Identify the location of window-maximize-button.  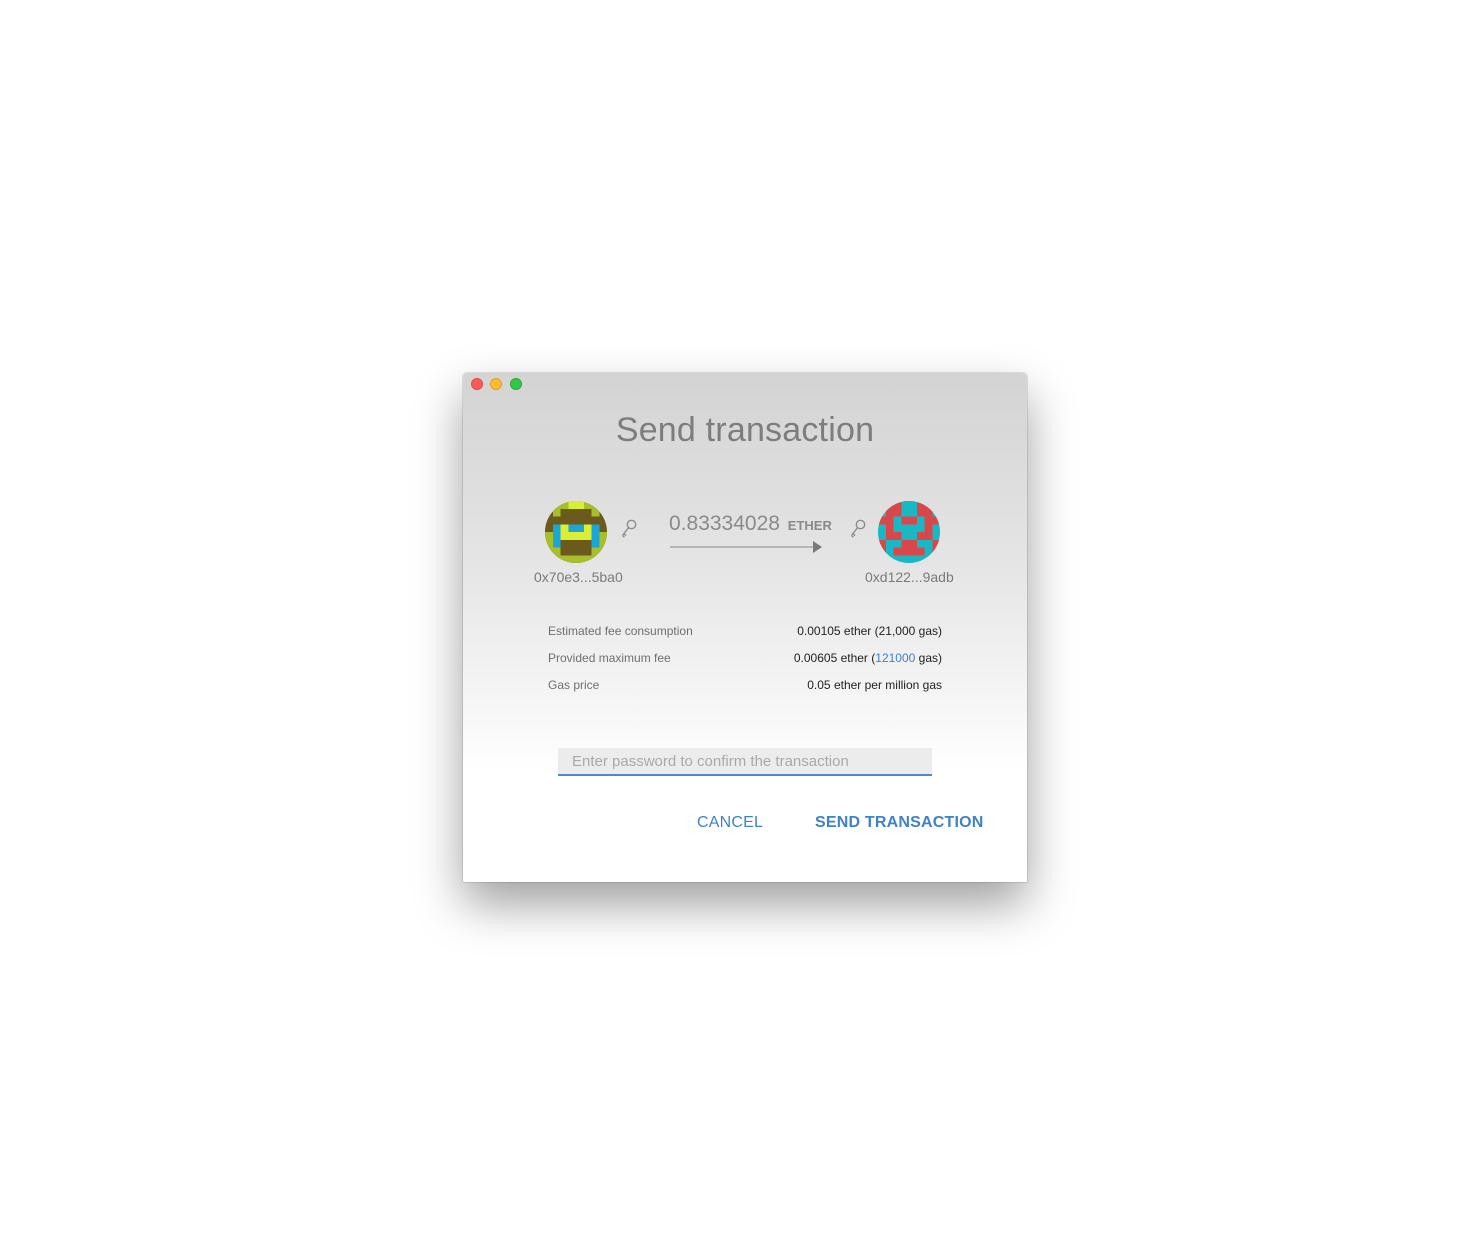
(516, 384).